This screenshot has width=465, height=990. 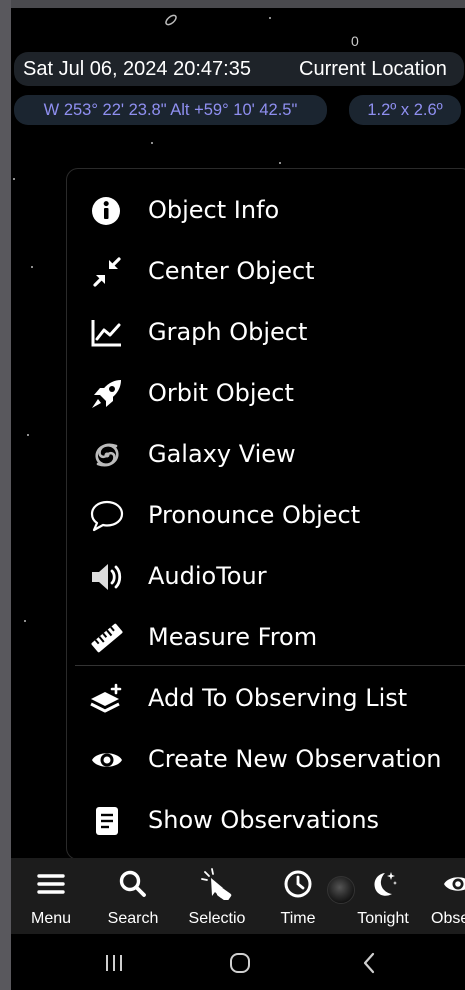 I want to click on clock-icon, so click(x=298, y=884).